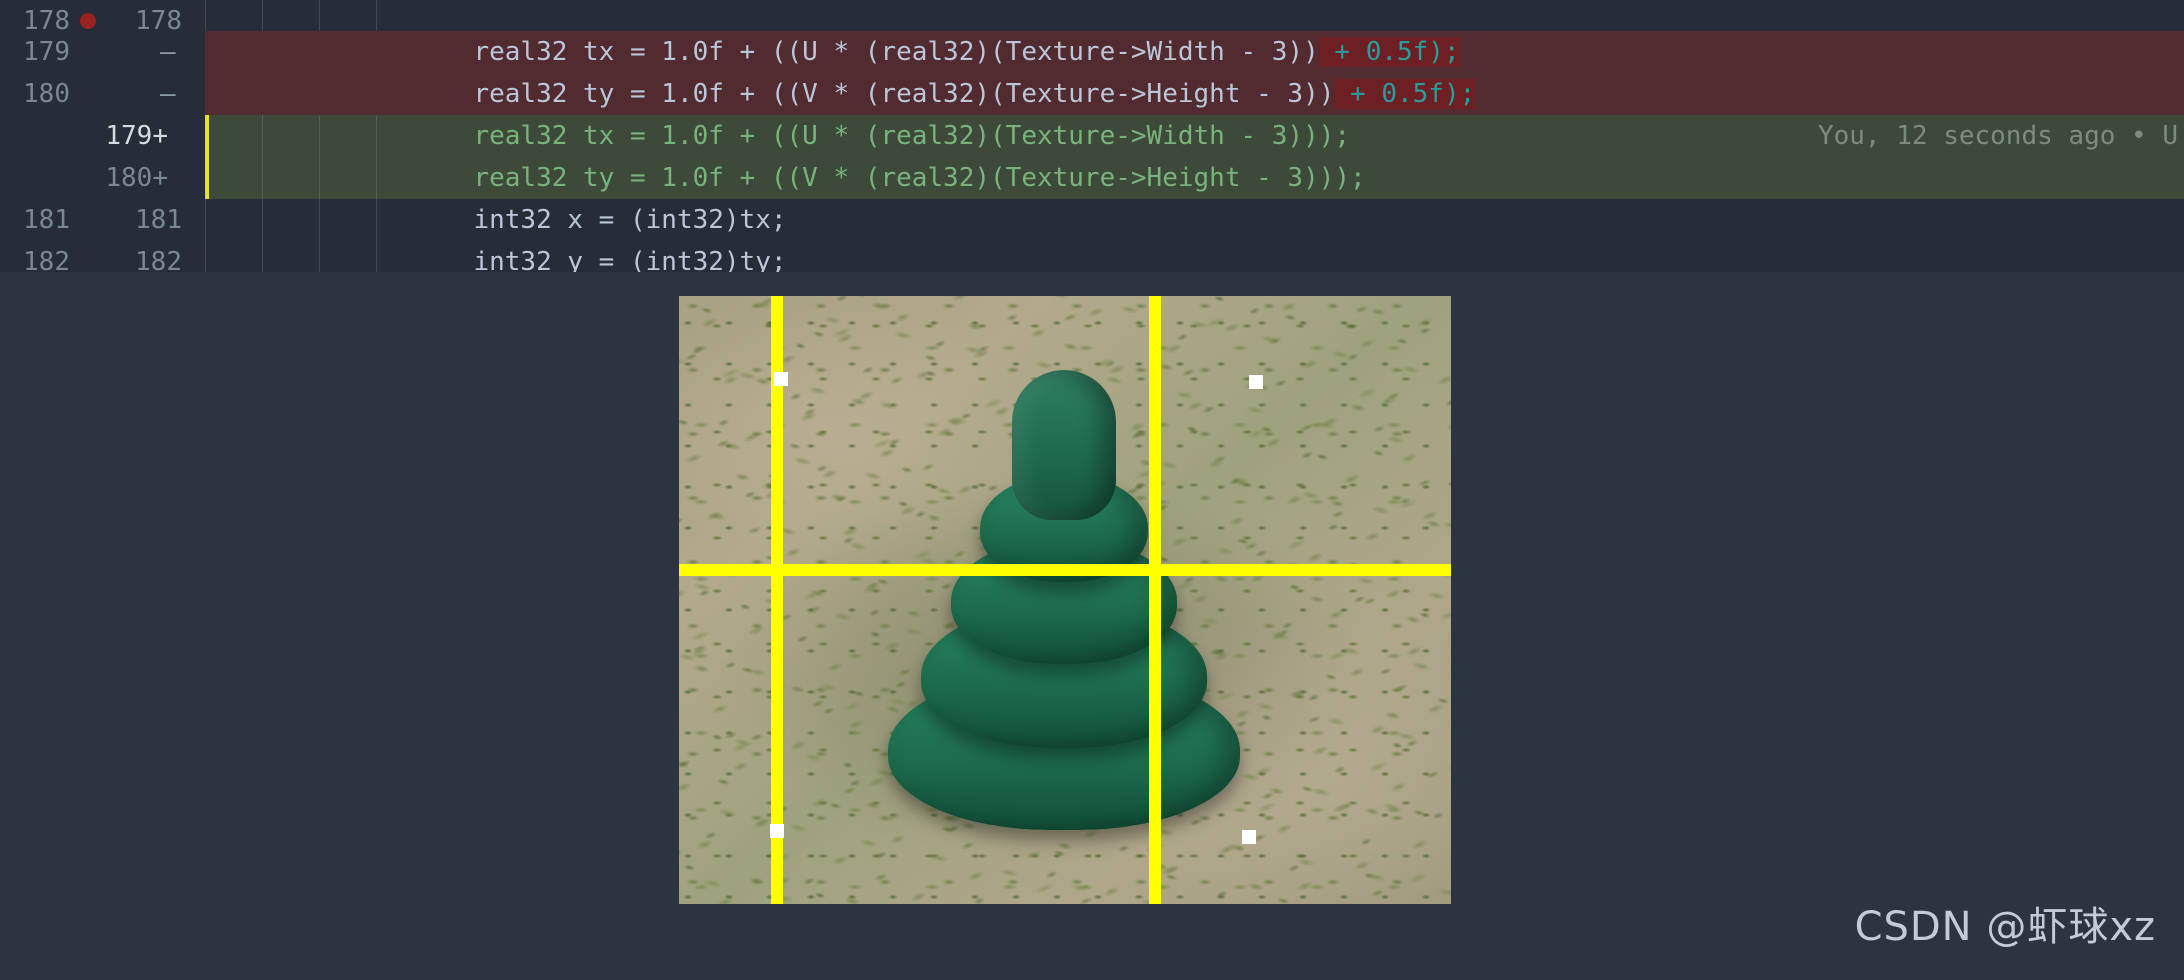 The width and height of the screenshot is (2184, 980). I want to click on line-number-old: 181, so click(46, 220).